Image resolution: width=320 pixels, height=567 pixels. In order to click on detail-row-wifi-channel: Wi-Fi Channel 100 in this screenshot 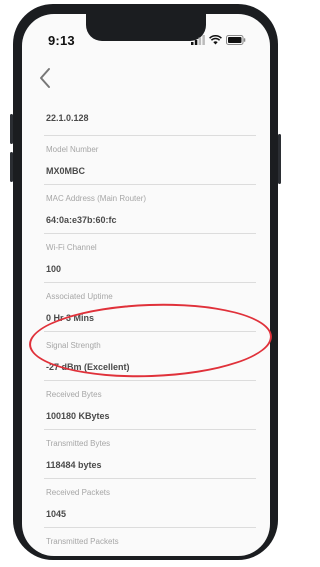, I will do `click(150, 263)`.